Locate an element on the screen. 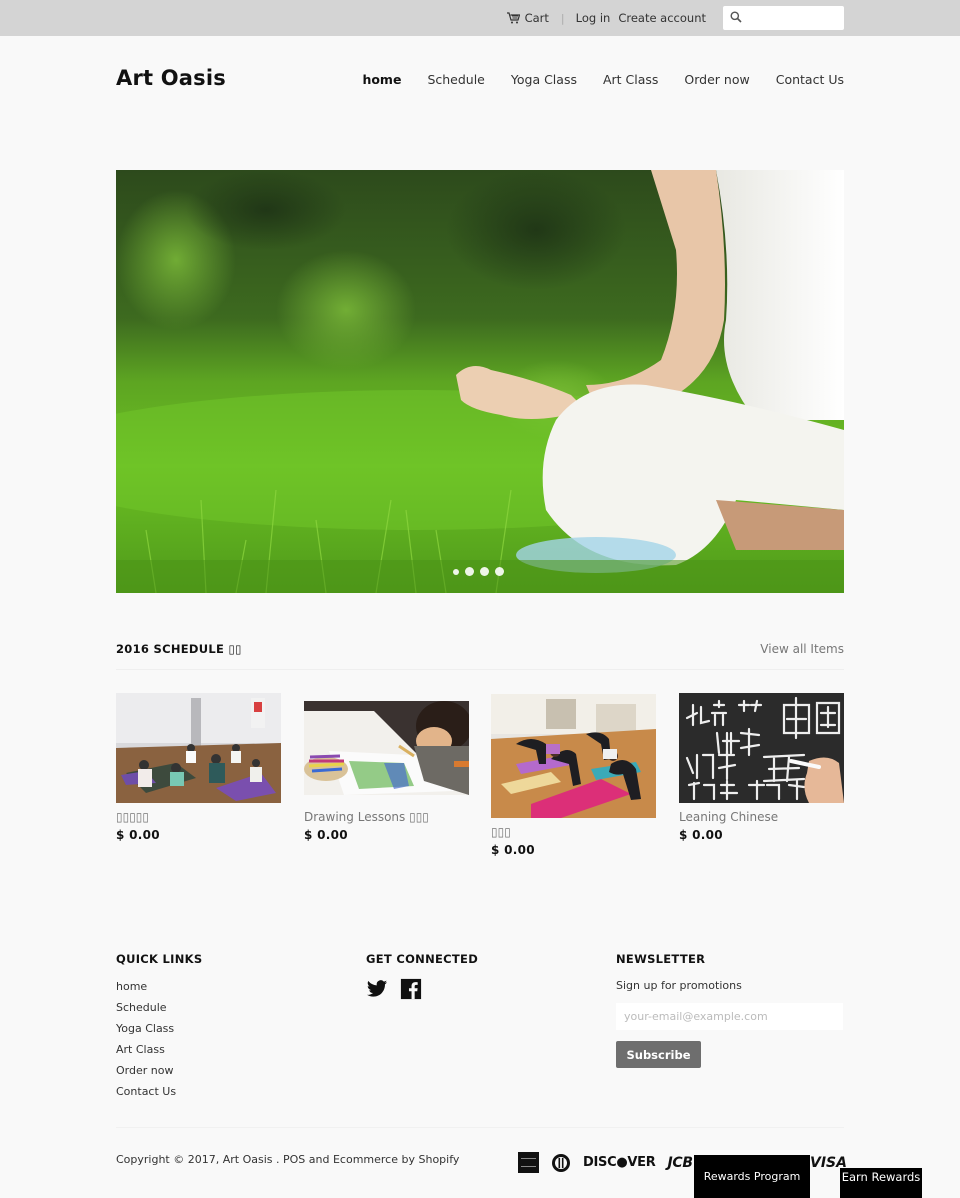 This screenshot has height=1198, width=960. login-link: Log in is located at coordinates (593, 18).